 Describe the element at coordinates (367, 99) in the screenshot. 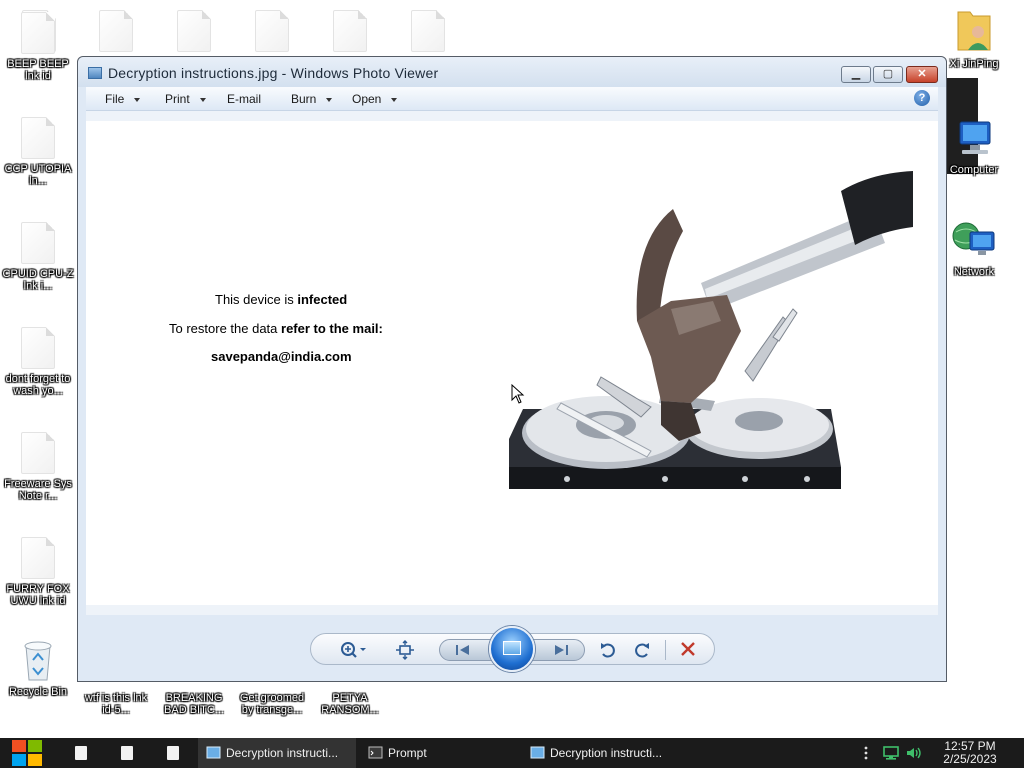

I see `menu-label: Open` at that location.